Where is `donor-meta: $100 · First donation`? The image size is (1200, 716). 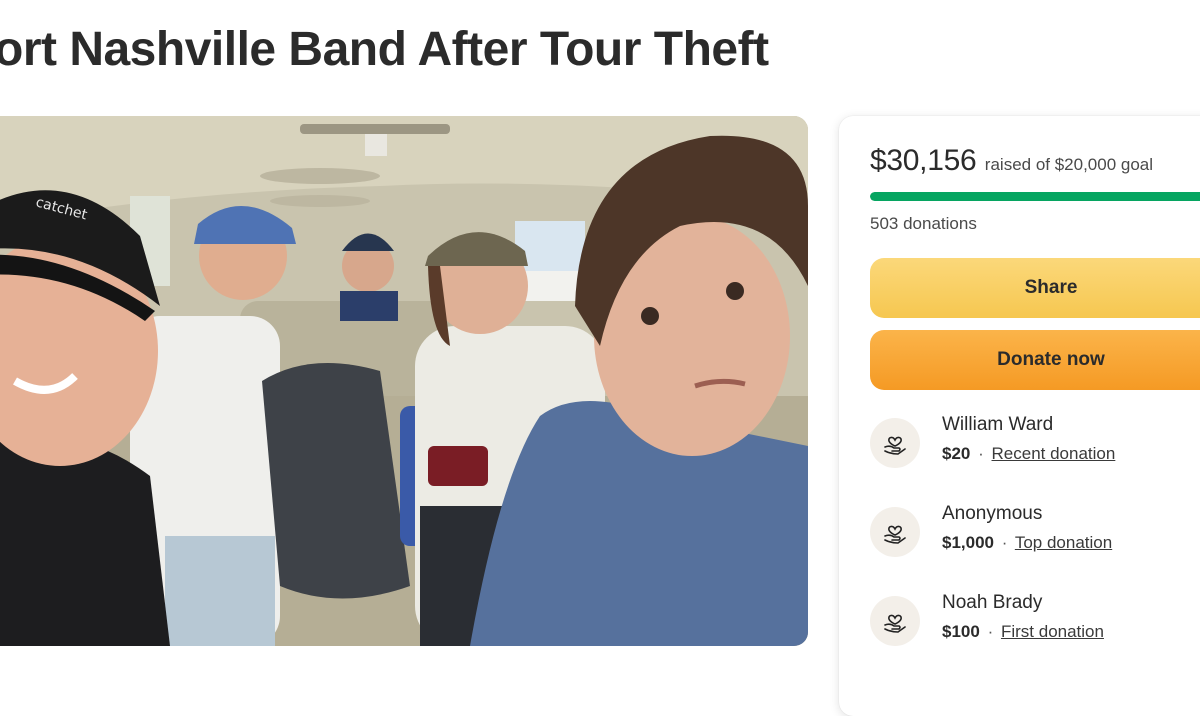
donor-meta: $100 · First donation is located at coordinates (1023, 632).